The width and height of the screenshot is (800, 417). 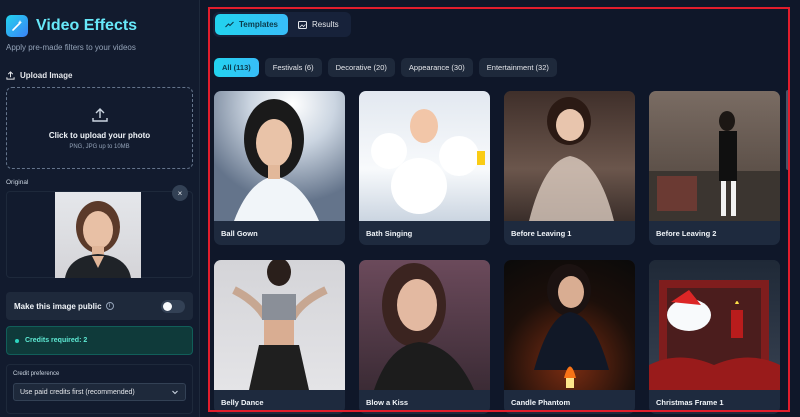 I want to click on filter-decorative: Decorative (20), so click(x=361, y=67).